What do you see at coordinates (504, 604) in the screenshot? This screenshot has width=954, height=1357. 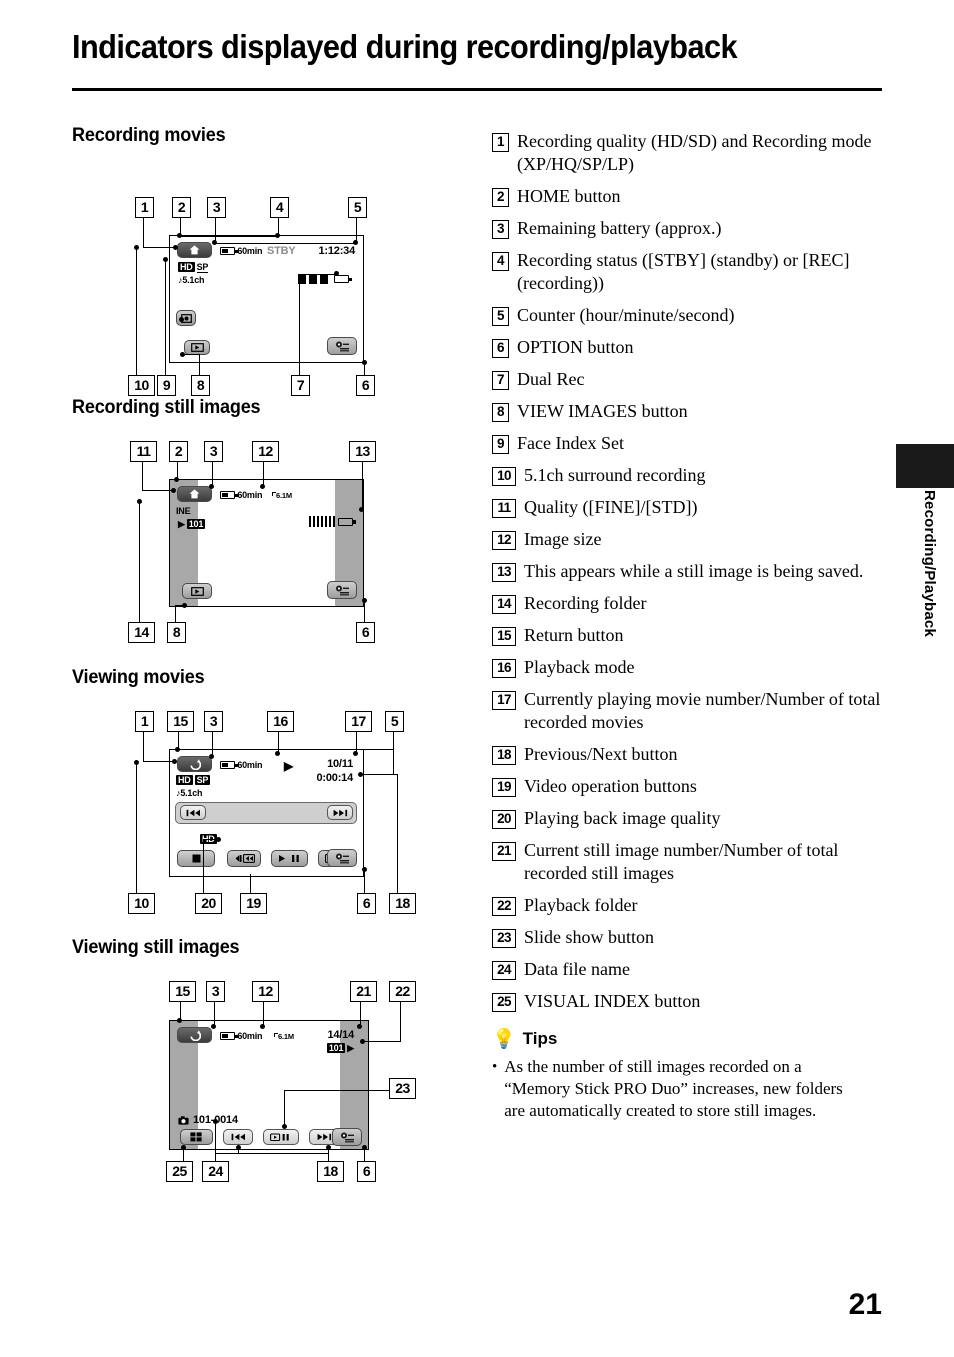 I see `legend-number: 14` at bounding box center [504, 604].